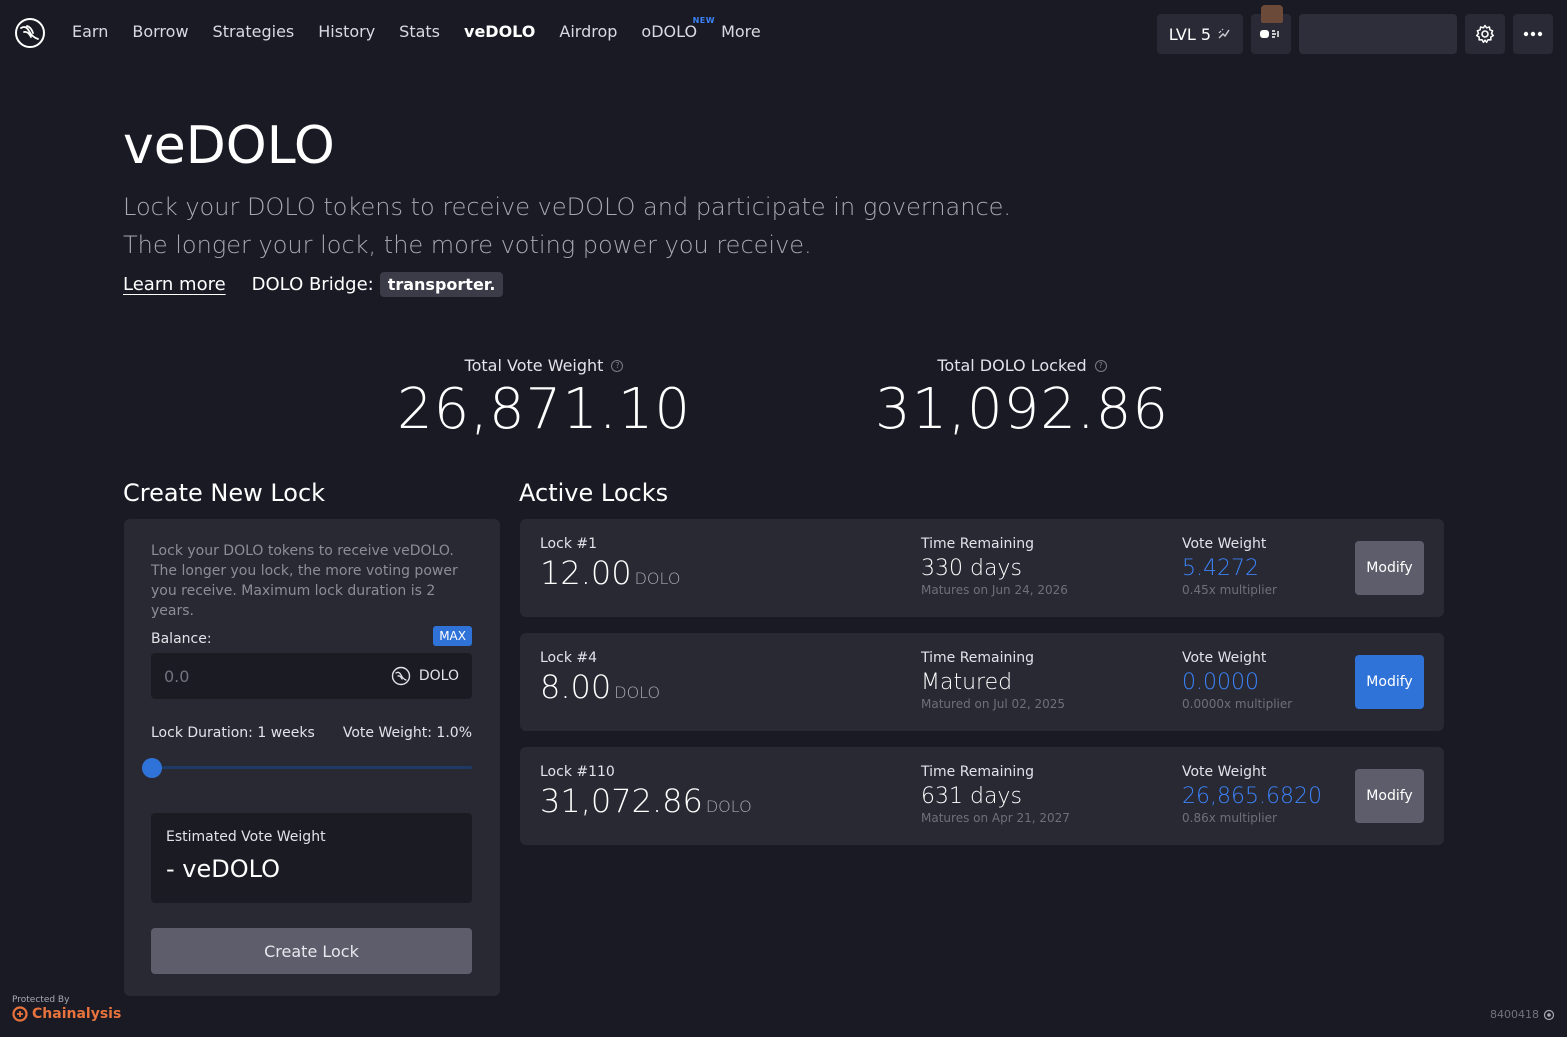  Describe the element at coordinates (223, 869) in the screenshot. I see `estimated-vote-weight-value: - veDOLO` at that location.